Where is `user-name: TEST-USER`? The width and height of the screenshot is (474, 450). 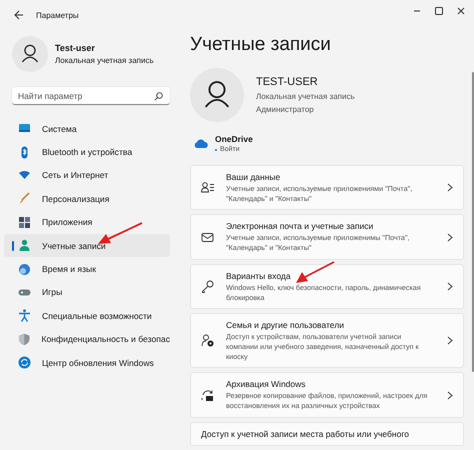
user-name: TEST-USER is located at coordinates (287, 82).